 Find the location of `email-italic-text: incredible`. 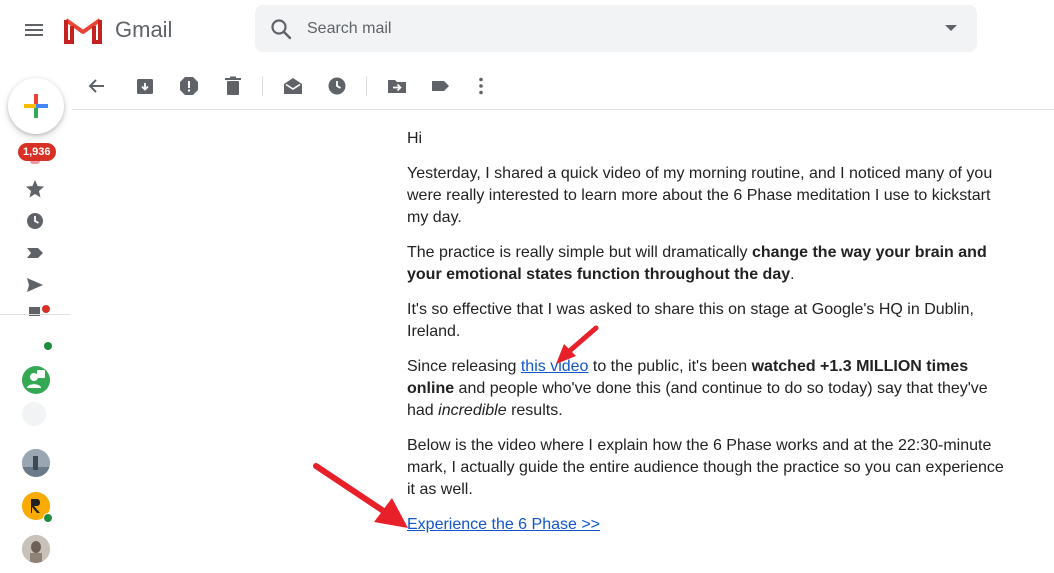

email-italic-text: incredible is located at coordinates (472, 410).